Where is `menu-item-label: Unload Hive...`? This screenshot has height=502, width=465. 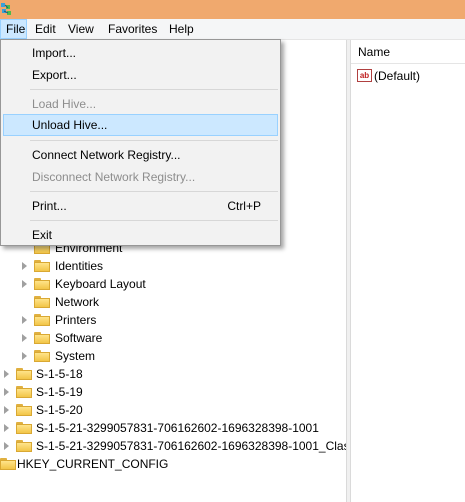
menu-item-label: Unload Hive... is located at coordinates (70, 125).